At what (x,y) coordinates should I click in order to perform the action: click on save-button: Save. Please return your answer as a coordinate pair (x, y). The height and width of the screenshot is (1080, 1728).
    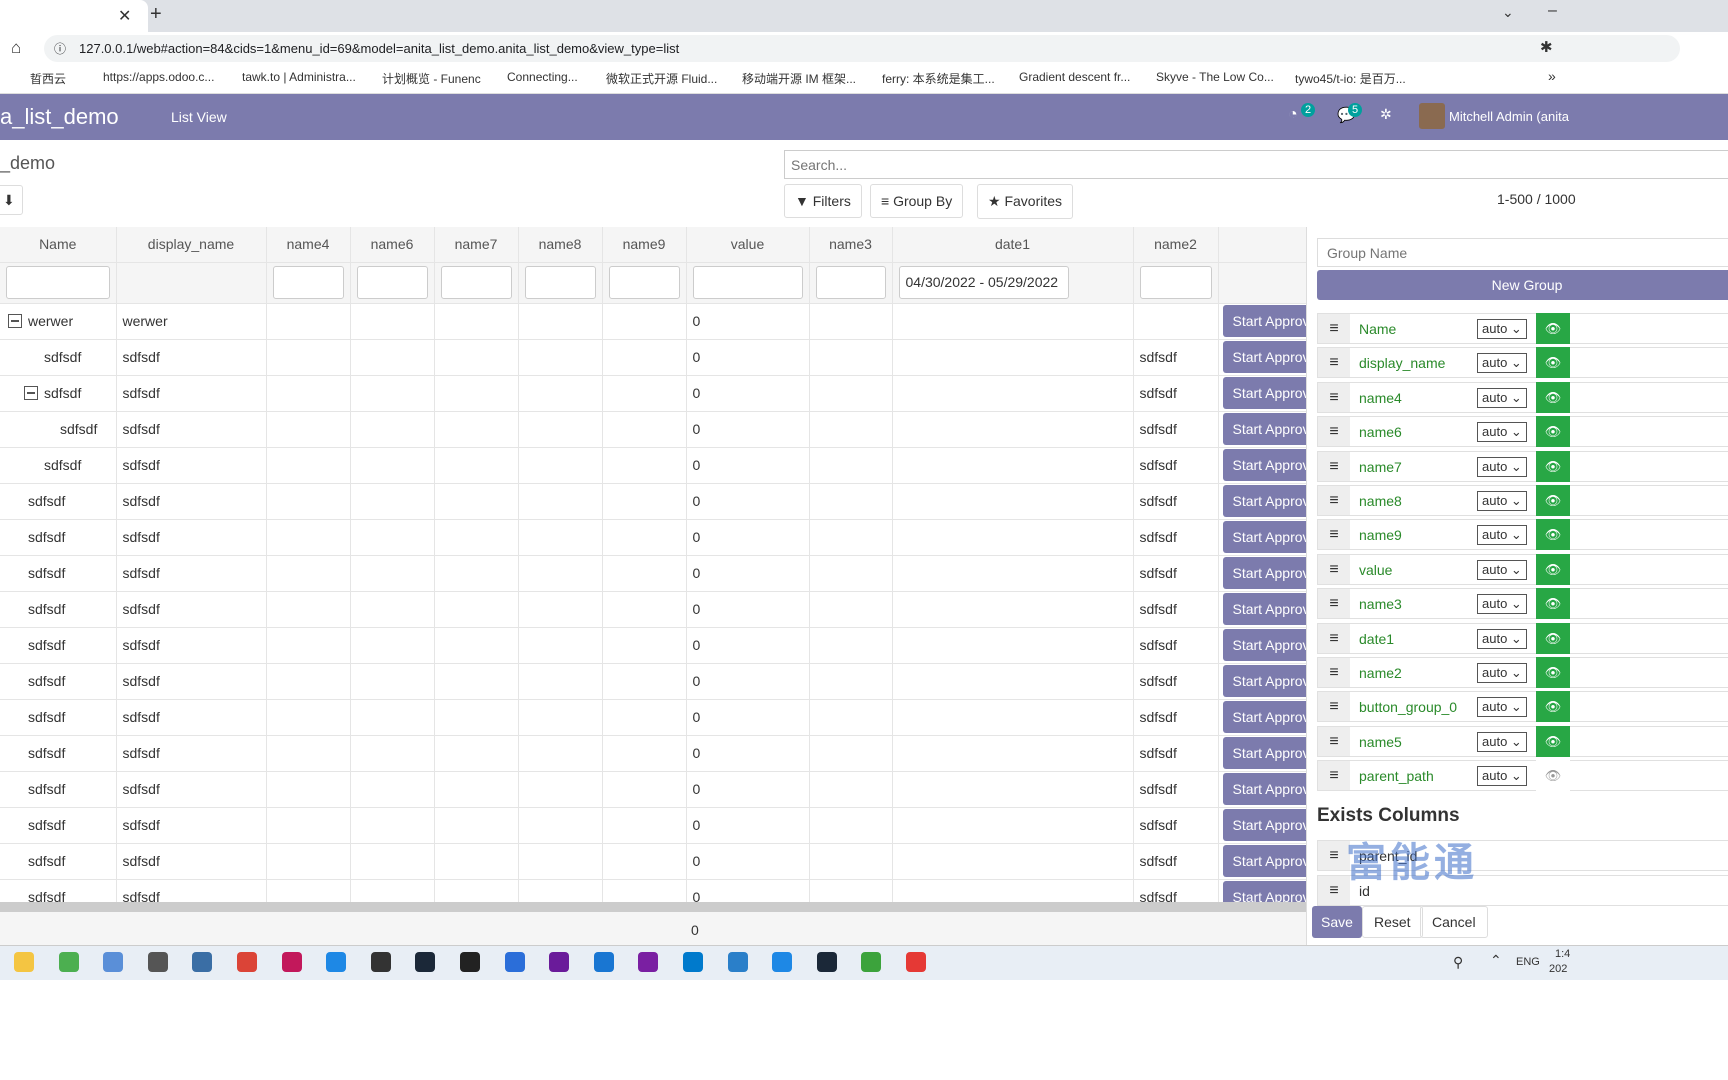
    Looking at the image, I should click on (1337, 922).